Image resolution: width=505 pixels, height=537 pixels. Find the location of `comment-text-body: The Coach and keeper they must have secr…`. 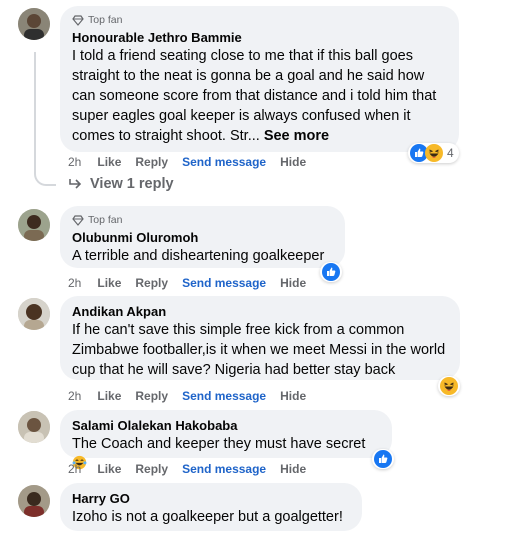

comment-text-body: The Coach and keeper they must have secr… is located at coordinates (219, 444).